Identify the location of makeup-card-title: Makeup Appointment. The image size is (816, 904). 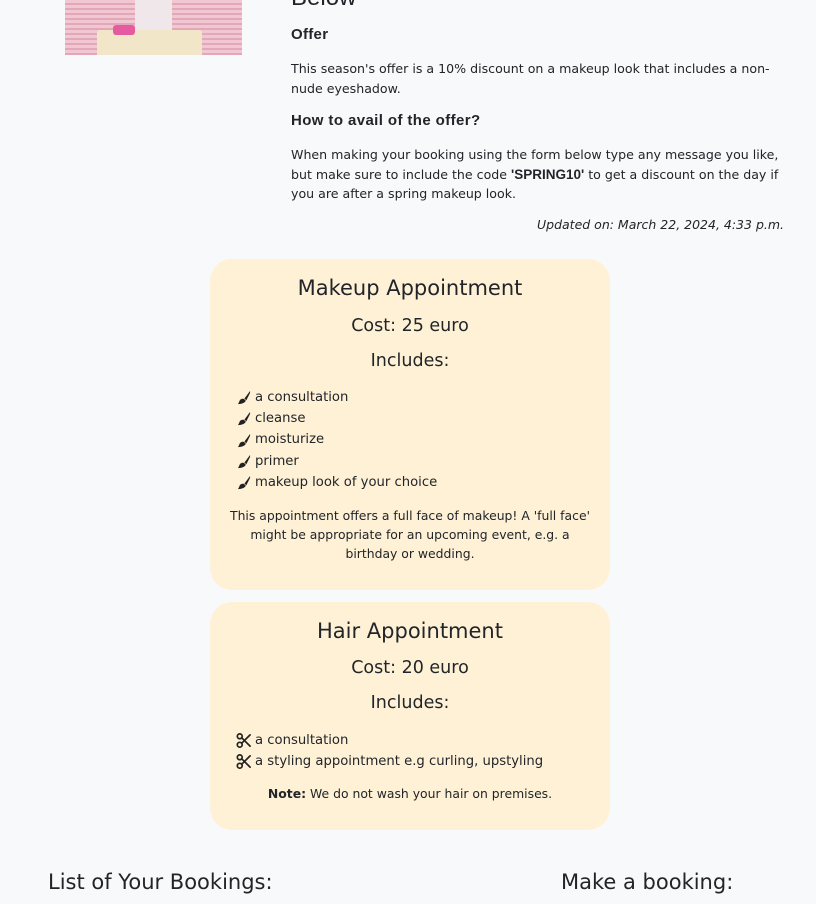
(410, 288).